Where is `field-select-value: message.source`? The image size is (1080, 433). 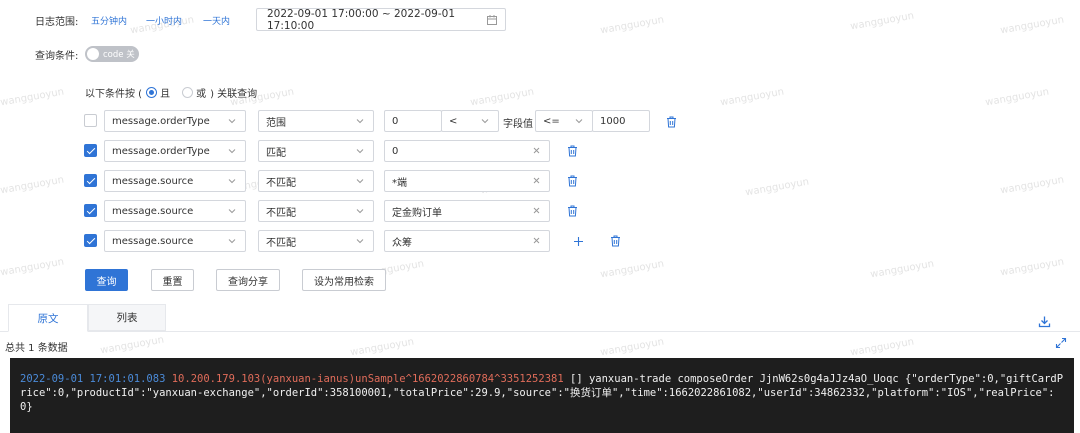 field-select-value: message.source is located at coordinates (153, 211).